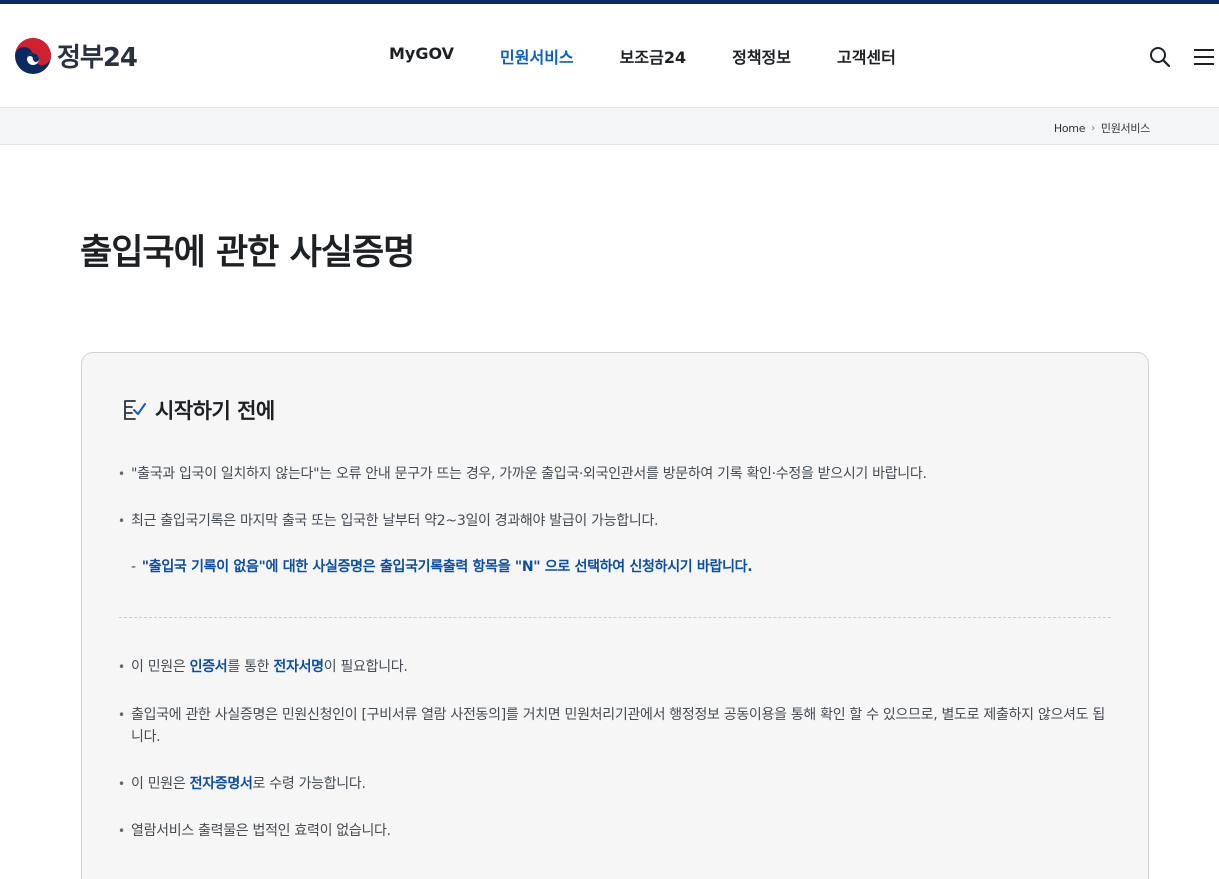 The width and height of the screenshot is (1219, 879). What do you see at coordinates (298, 667) in the screenshot?
I see `highlight-e-signature: 전자서명` at bounding box center [298, 667].